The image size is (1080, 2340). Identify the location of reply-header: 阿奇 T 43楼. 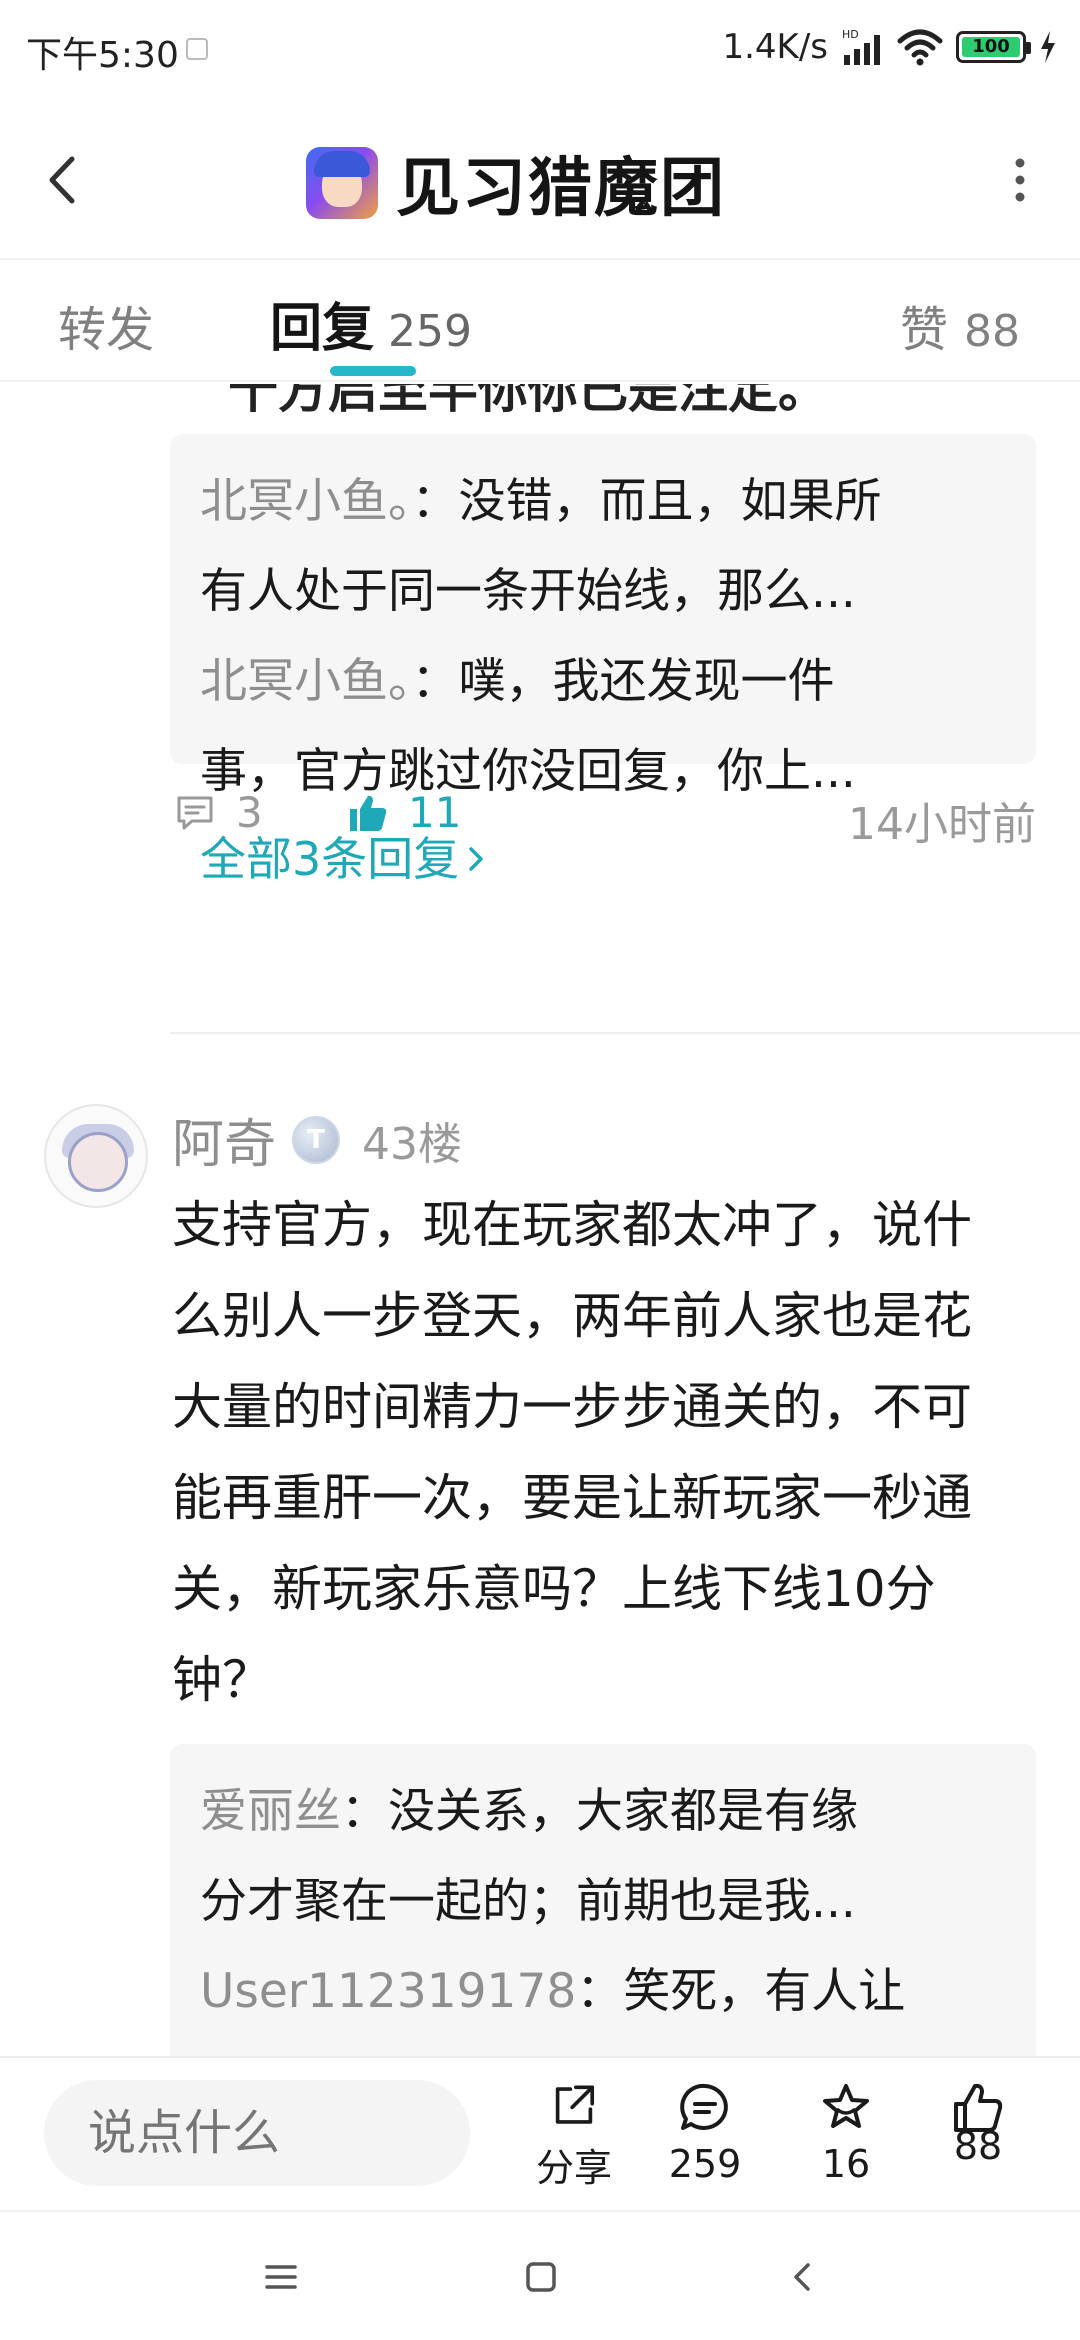
(317, 1139).